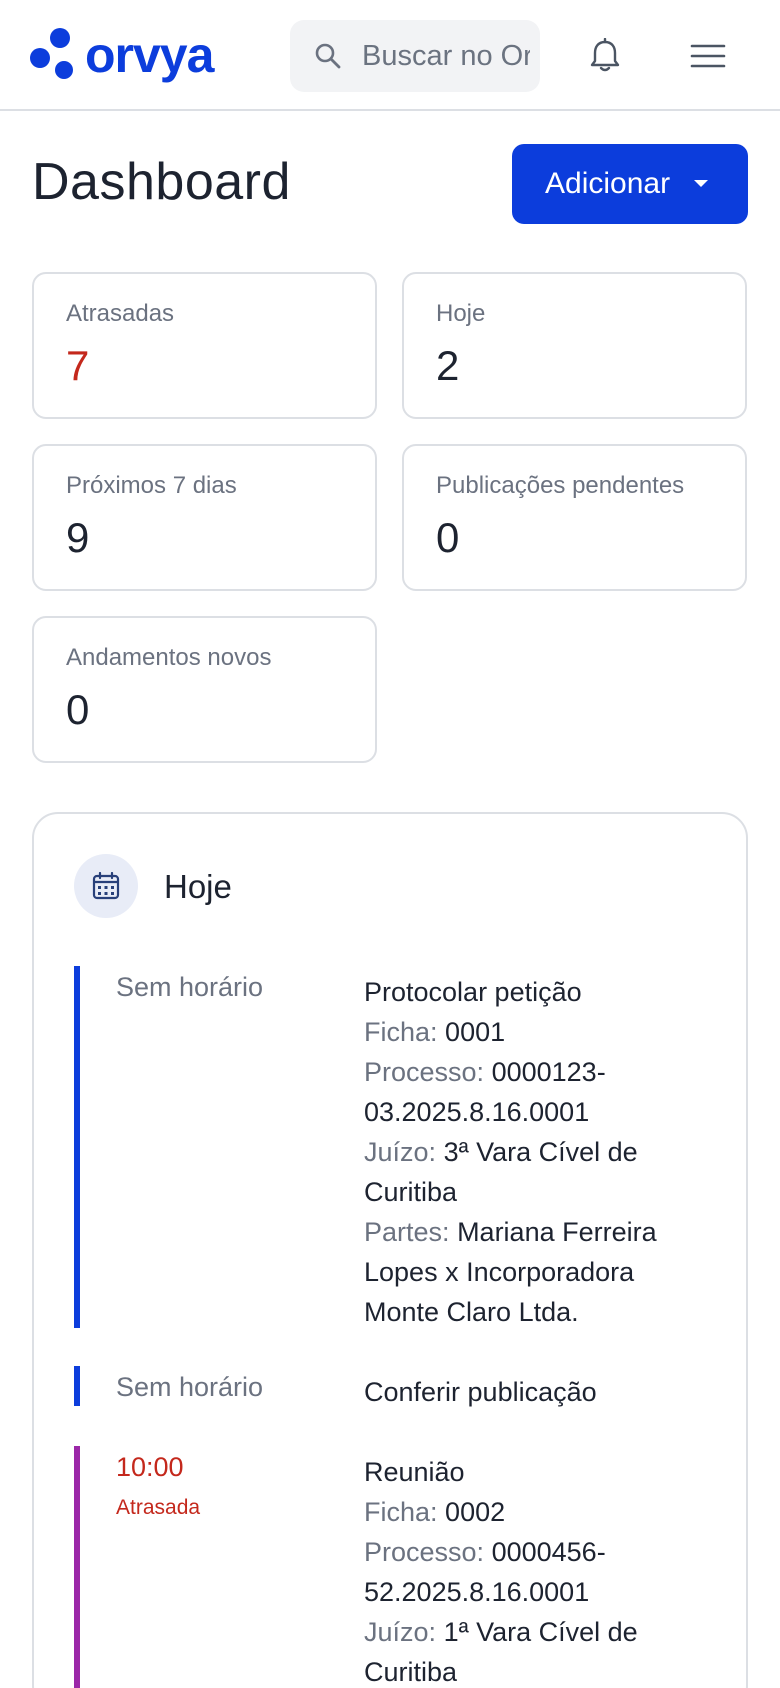  What do you see at coordinates (461, 313) in the screenshot?
I see `stat-label: Hoje` at bounding box center [461, 313].